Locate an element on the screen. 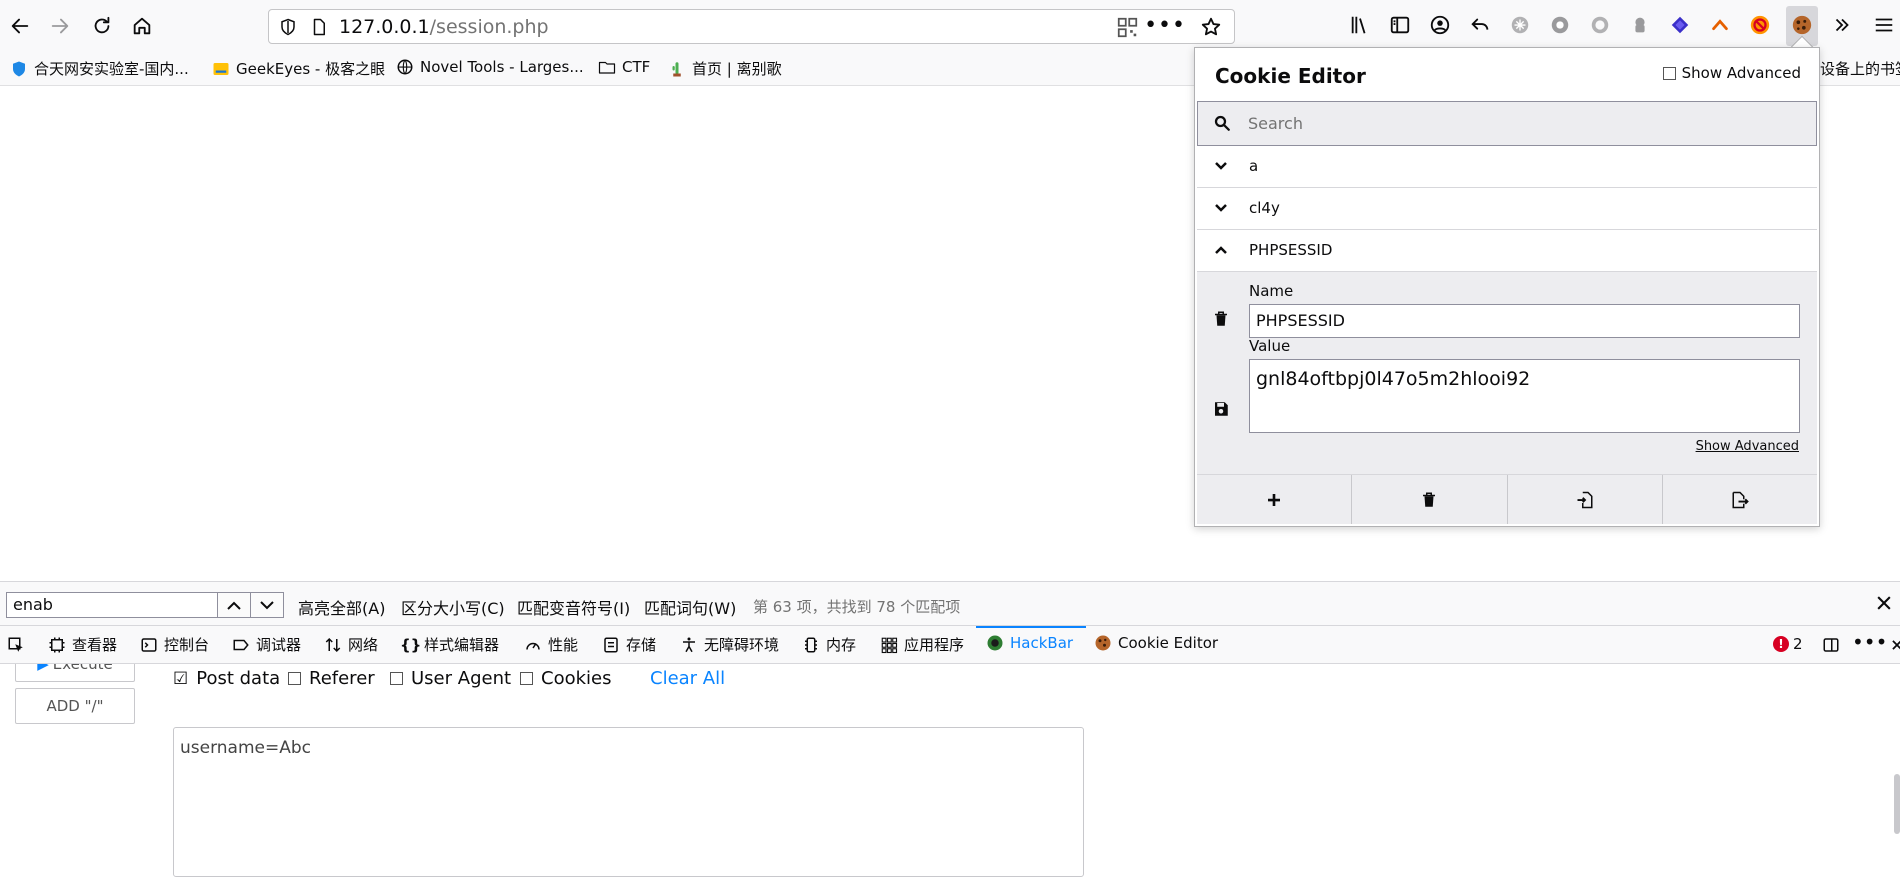 The height and width of the screenshot is (891, 1900). save-cookie-icon is located at coordinates (1221, 409).